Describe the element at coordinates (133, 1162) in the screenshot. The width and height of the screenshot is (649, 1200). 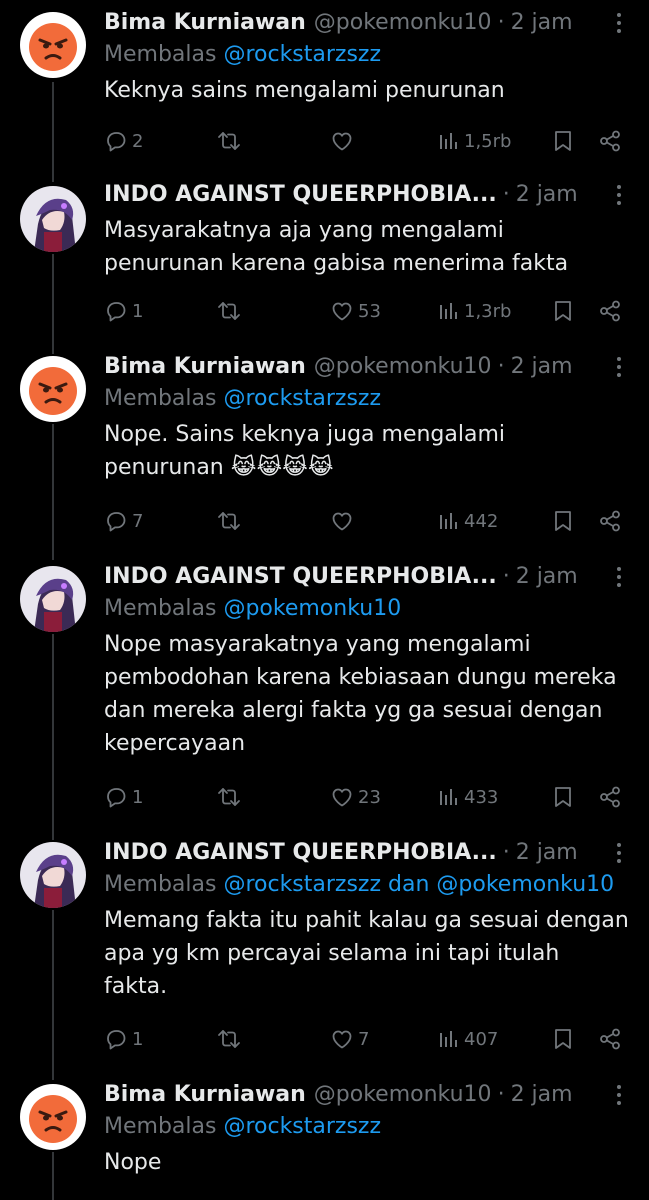
I see `tweet-text: Nope` at that location.